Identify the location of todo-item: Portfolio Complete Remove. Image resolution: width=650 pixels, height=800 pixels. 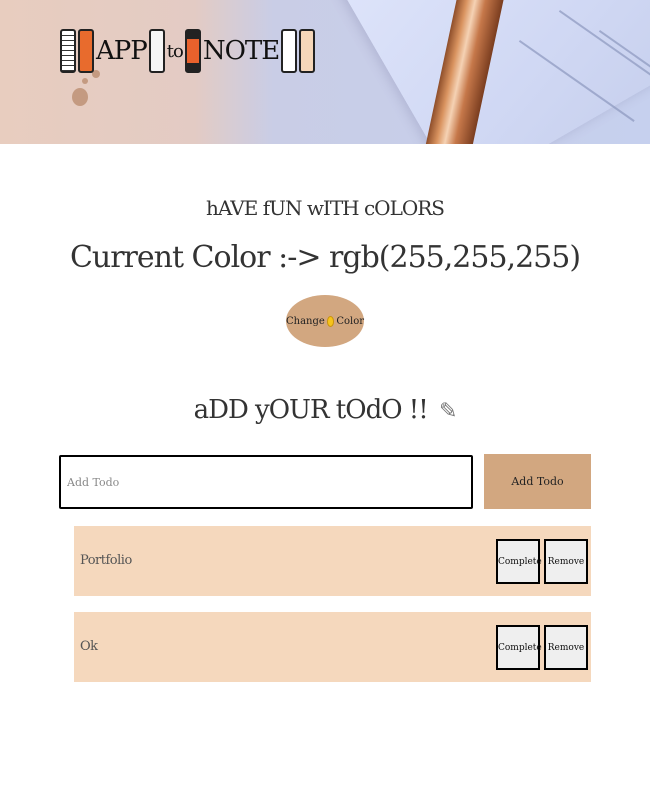
(332, 561).